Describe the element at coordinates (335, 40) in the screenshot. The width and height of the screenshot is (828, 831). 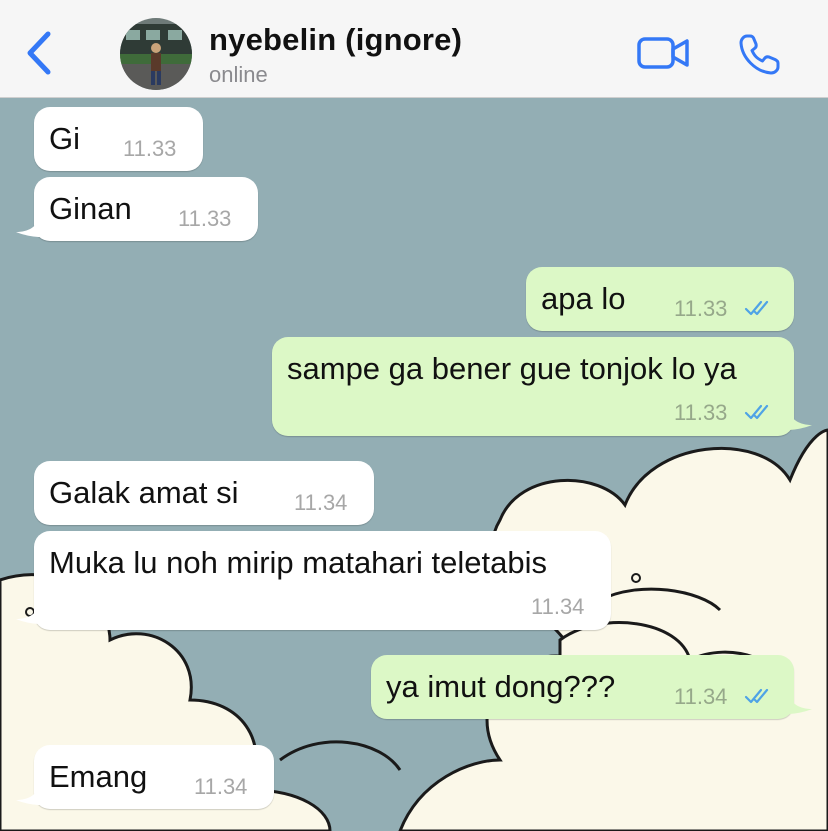
I see `contact-name: nyebelin (ignore)` at that location.